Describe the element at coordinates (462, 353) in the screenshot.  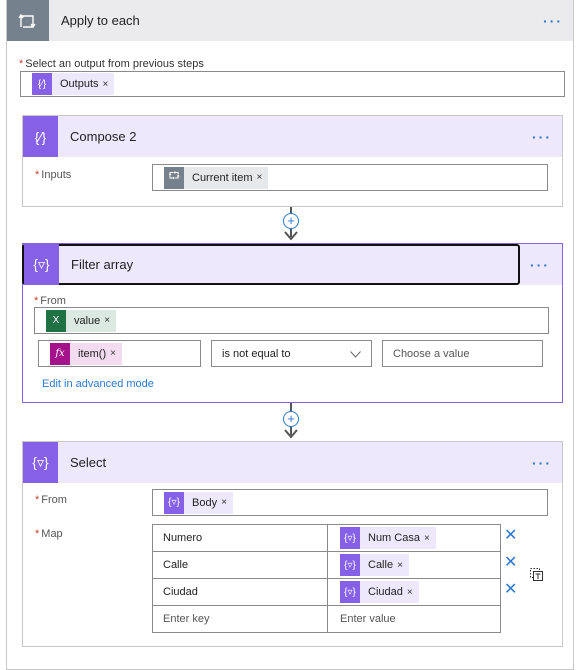
I see `condition-value-input: Choose a value` at that location.